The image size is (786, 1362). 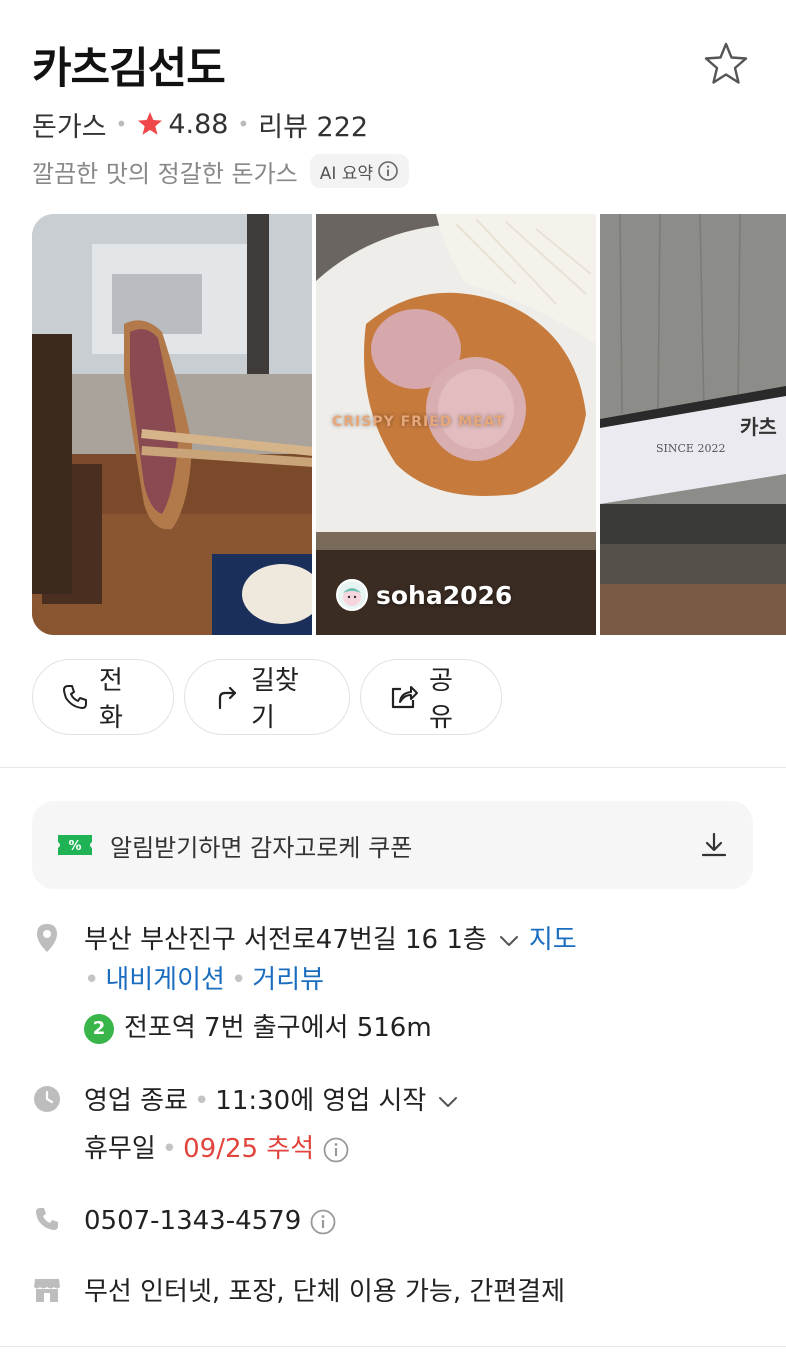 What do you see at coordinates (313, 124) in the screenshot?
I see `review-count-link: 리뷰 222` at bounding box center [313, 124].